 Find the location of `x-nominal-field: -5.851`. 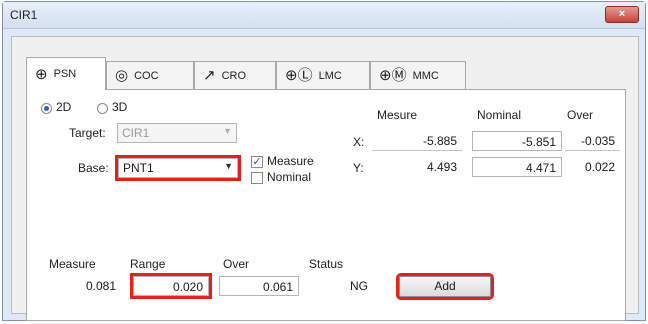

x-nominal-field: -5.851 is located at coordinates (517, 141).